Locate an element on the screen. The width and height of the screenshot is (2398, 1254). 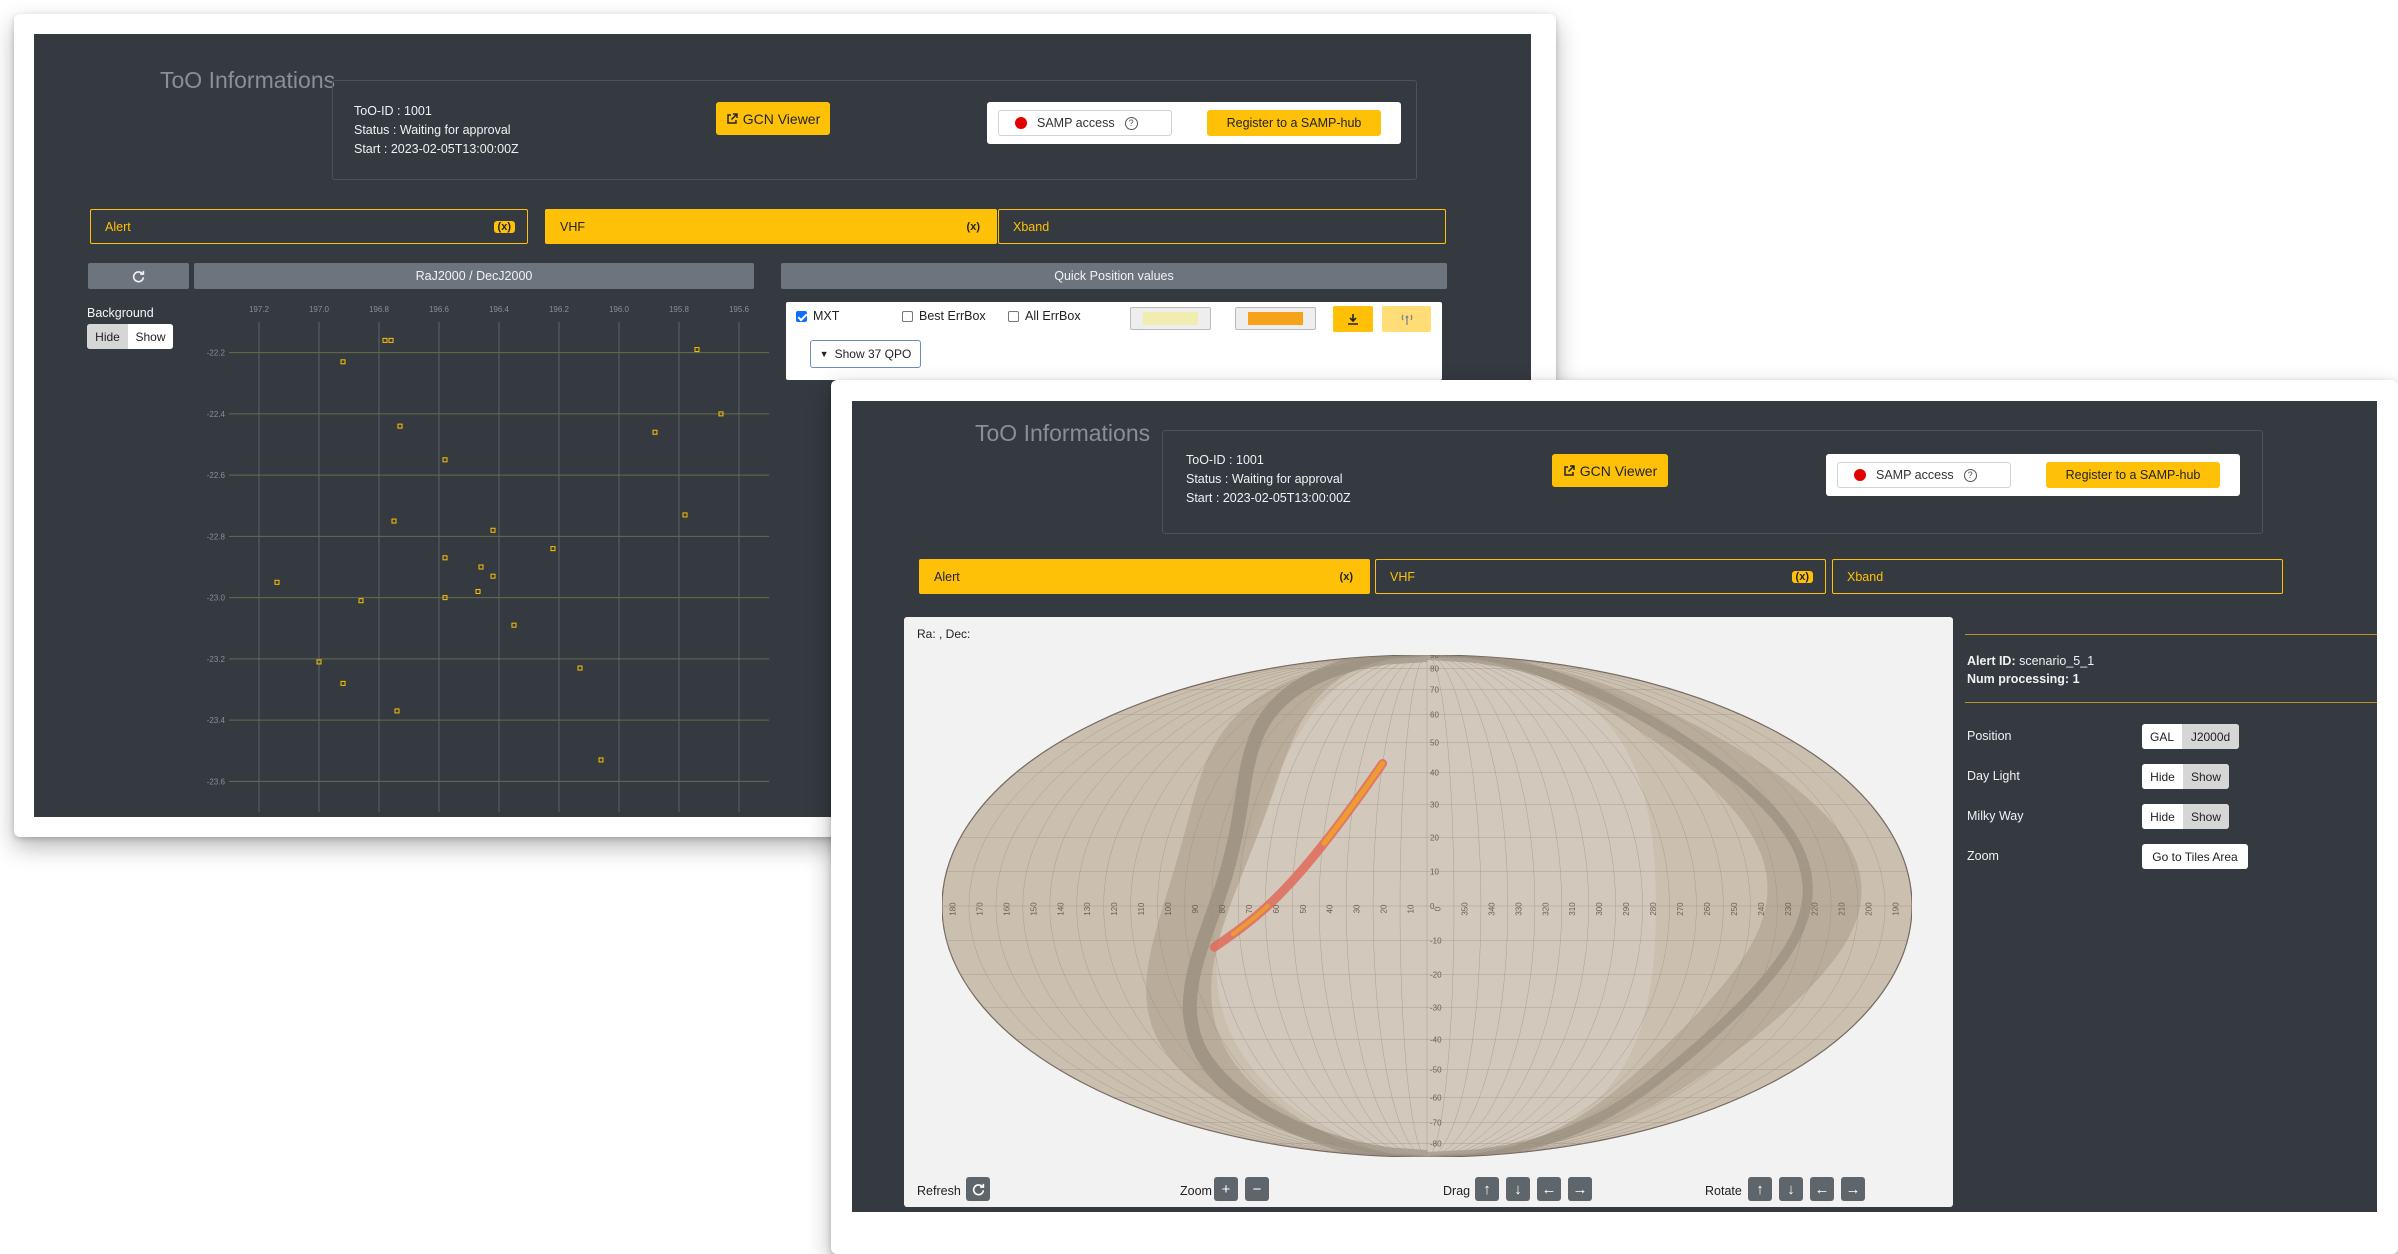
refresh-label: Refresh is located at coordinates (939, 1191).